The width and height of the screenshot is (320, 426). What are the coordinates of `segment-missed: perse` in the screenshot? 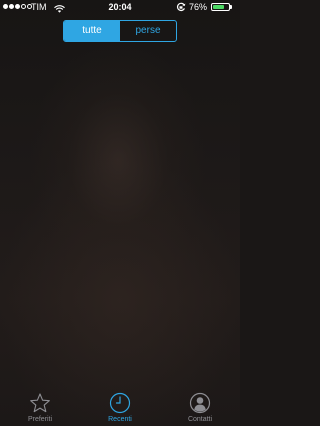 It's located at (148, 31).